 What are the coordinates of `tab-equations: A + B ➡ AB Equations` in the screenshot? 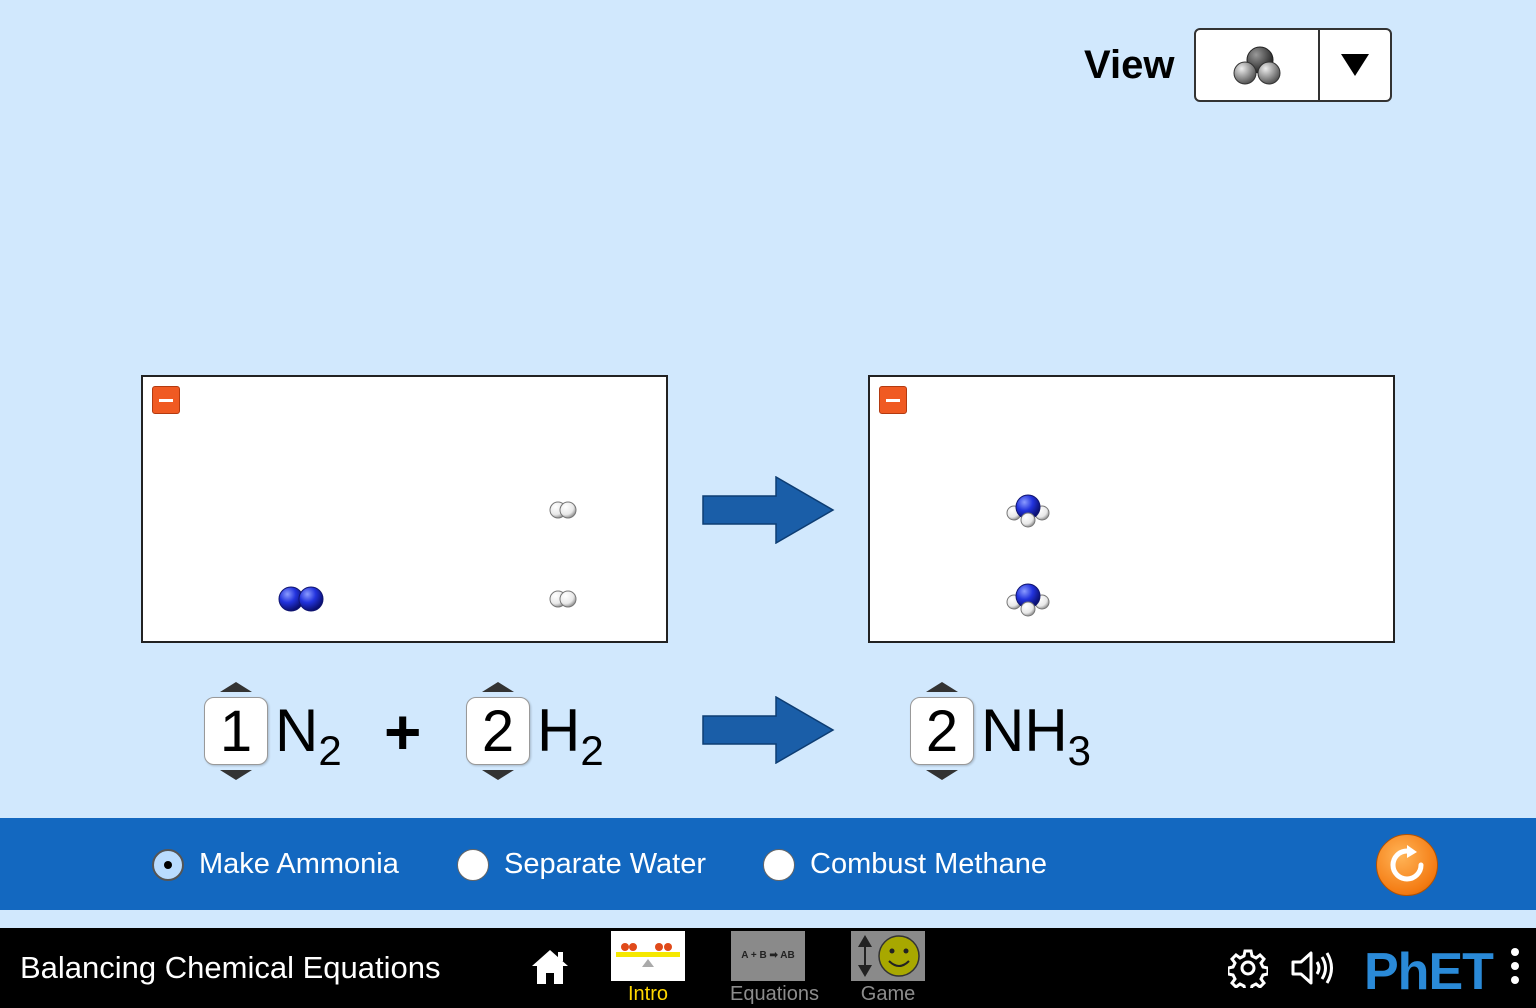 It's located at (774, 968).